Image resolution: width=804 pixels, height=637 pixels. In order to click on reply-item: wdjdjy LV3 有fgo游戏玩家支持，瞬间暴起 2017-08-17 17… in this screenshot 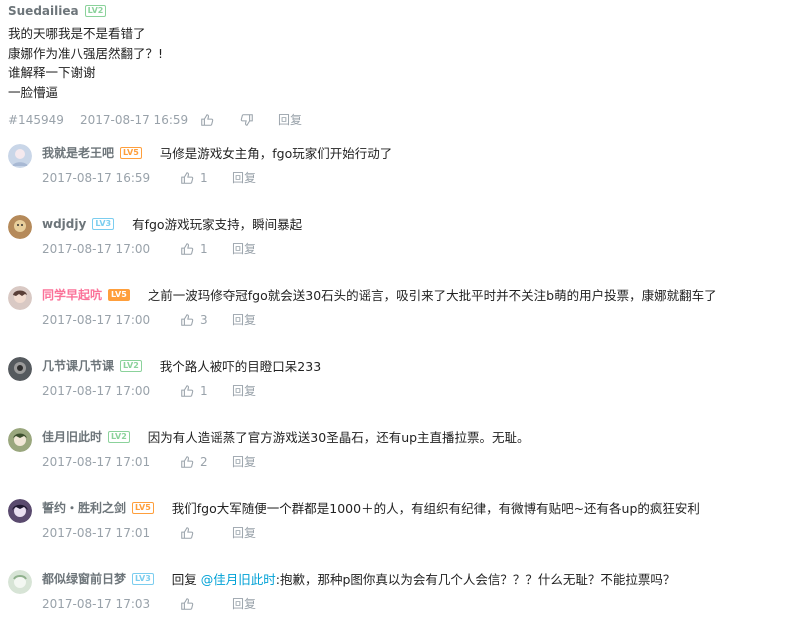, I will do `click(403, 247)`.